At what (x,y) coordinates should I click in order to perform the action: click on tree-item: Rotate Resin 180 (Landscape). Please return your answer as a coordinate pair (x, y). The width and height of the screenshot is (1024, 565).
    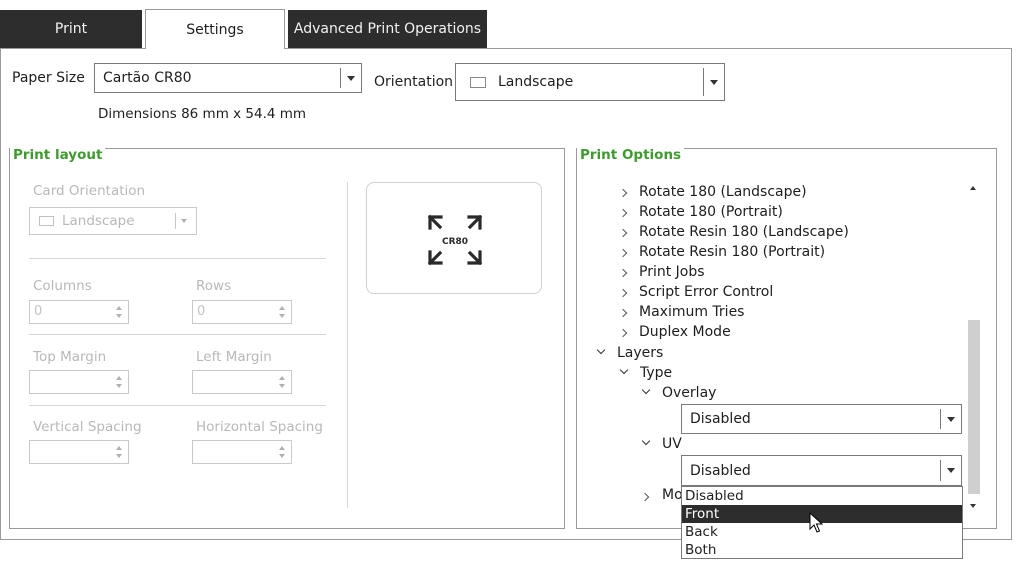
    Looking at the image, I should click on (744, 232).